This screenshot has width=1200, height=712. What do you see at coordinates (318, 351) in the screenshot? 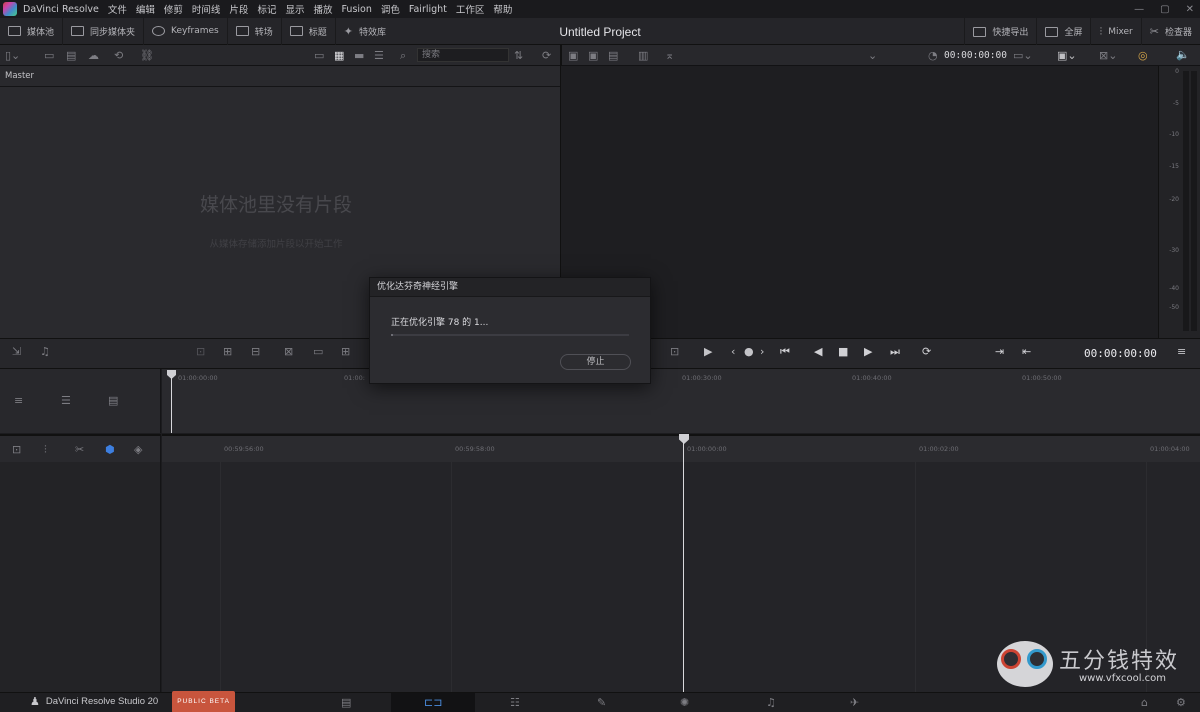
I see `place-on-top-icon: ▭` at bounding box center [318, 351].